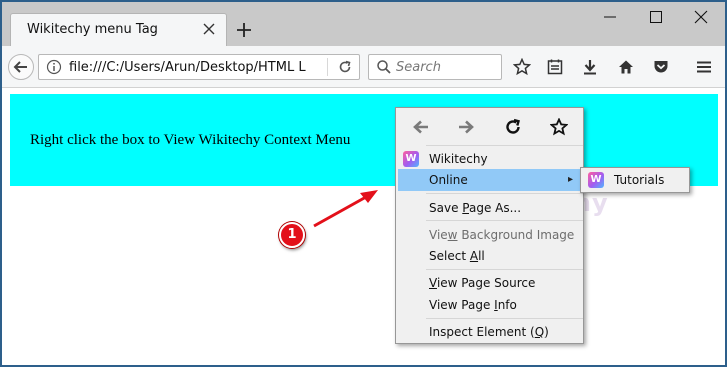  I want to click on viewsrc-label-accel: V, so click(433, 283).